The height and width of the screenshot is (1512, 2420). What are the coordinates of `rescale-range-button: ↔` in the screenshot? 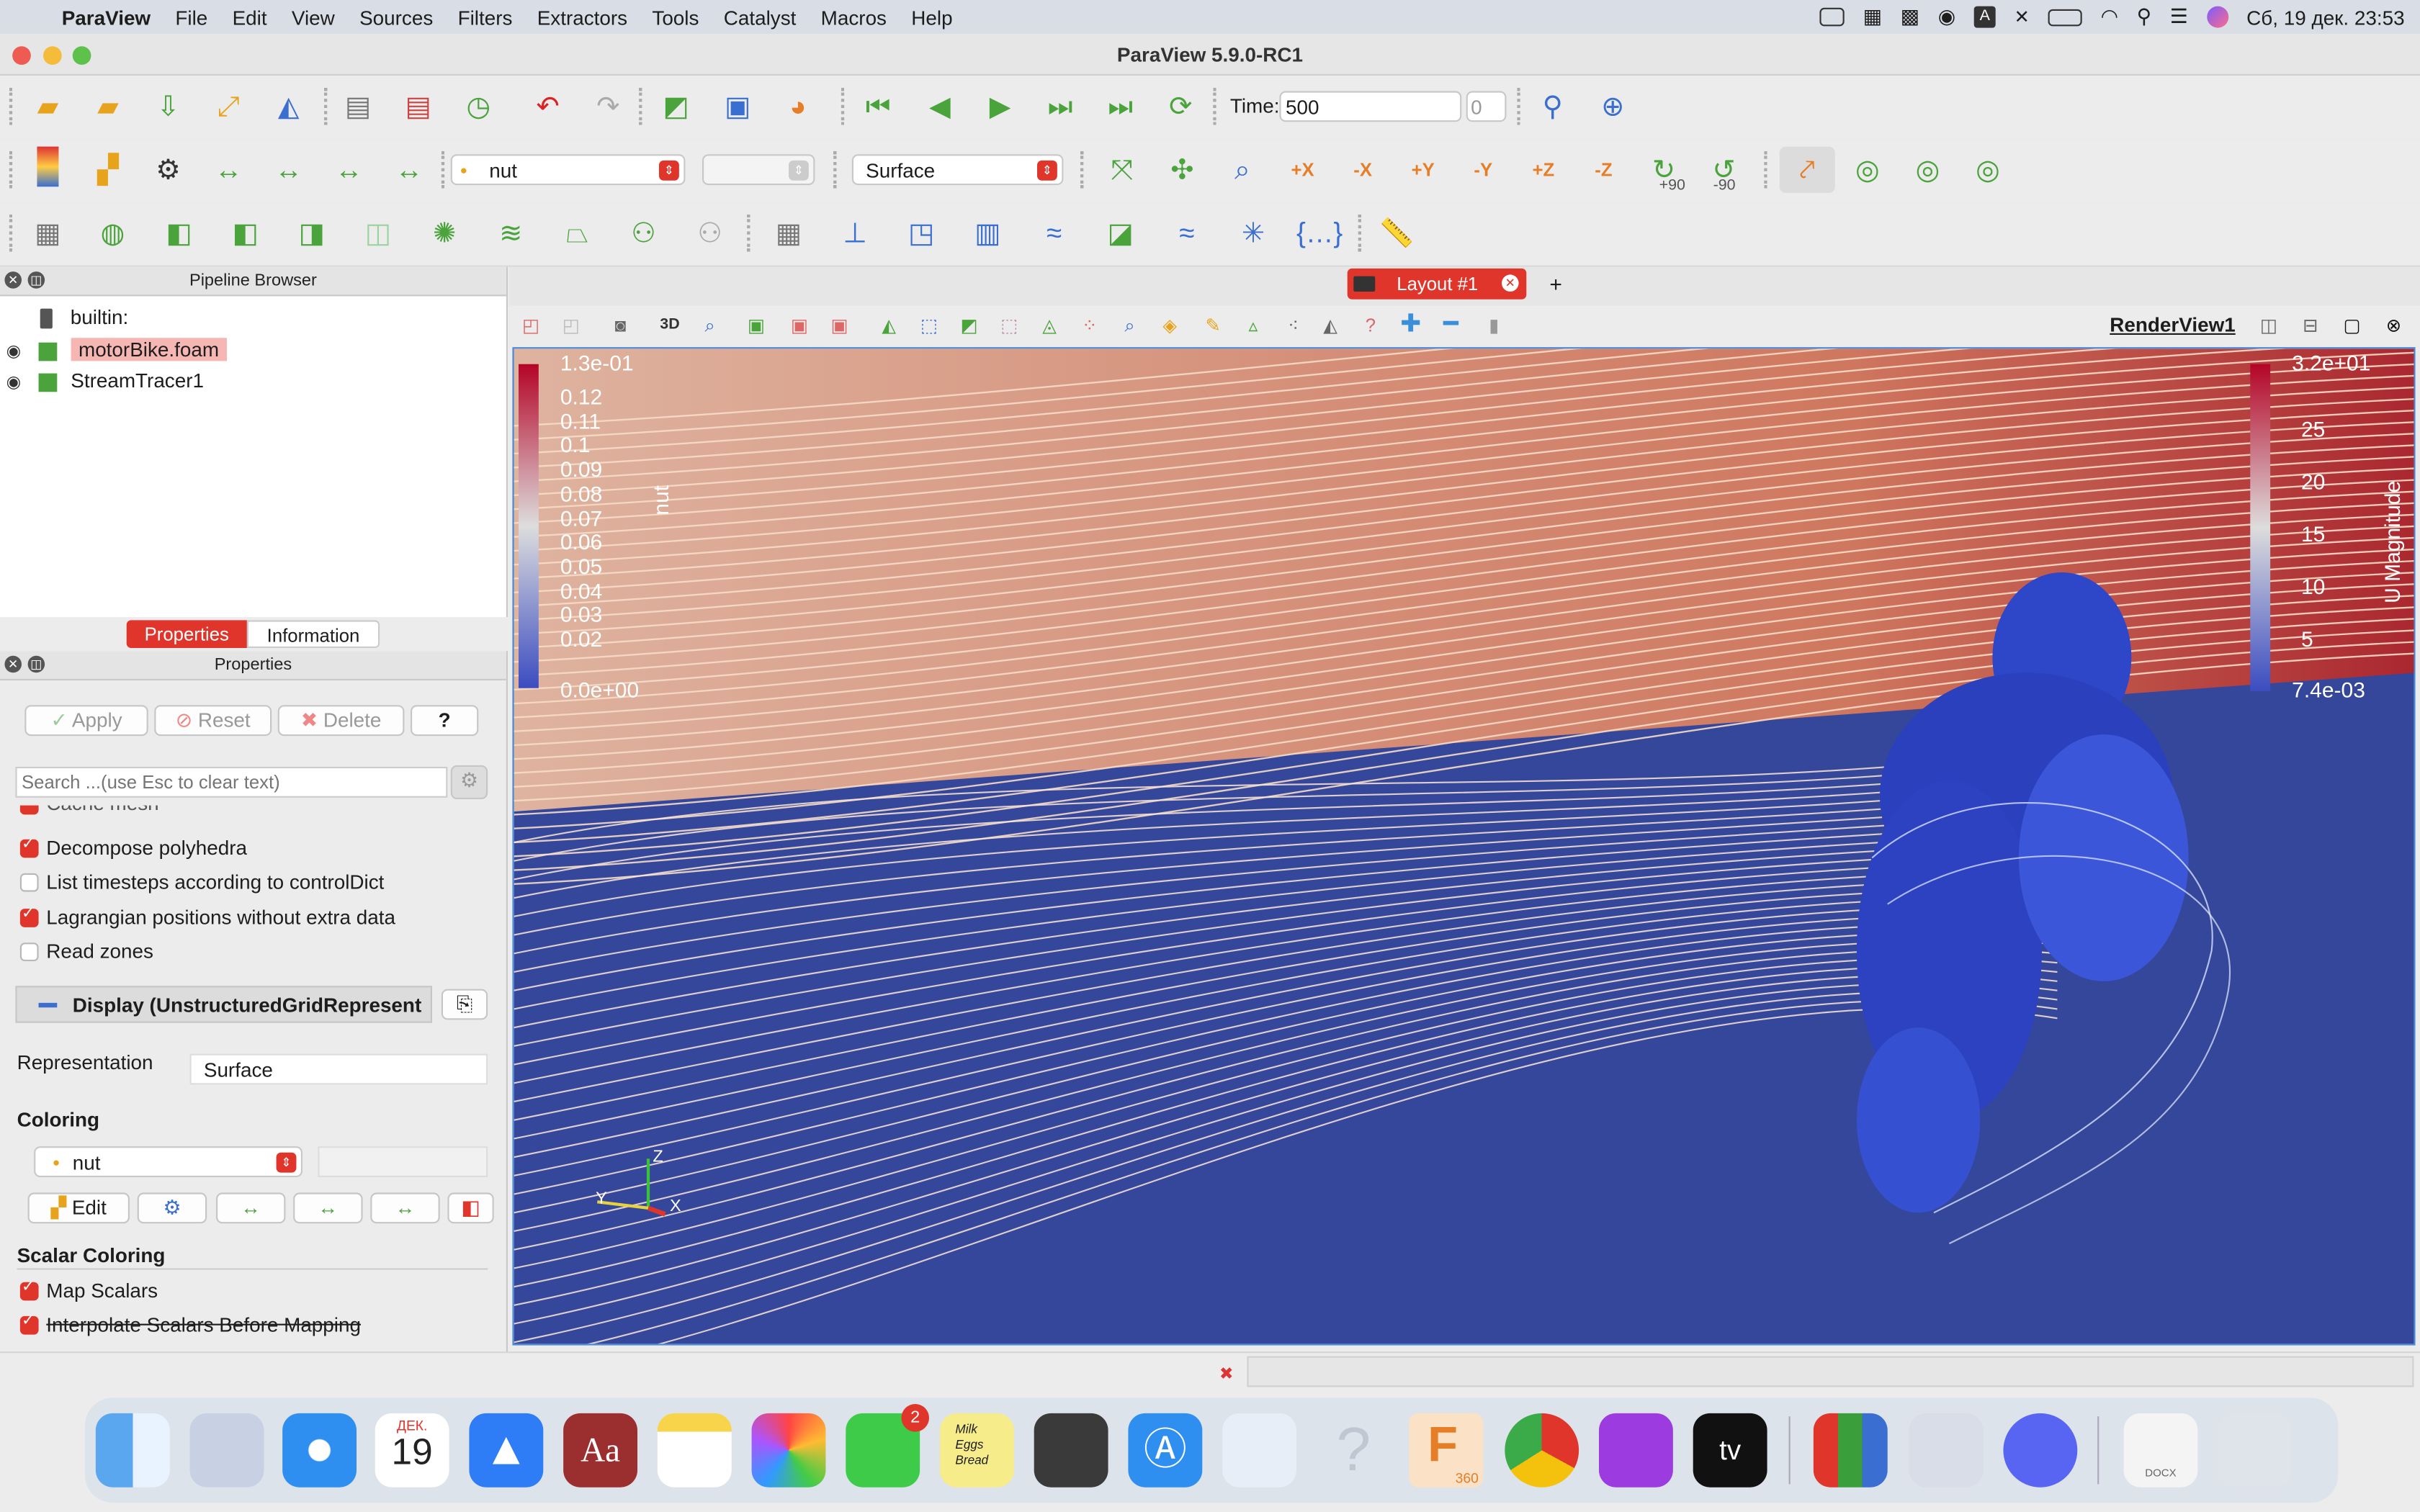 It's located at (251, 1208).